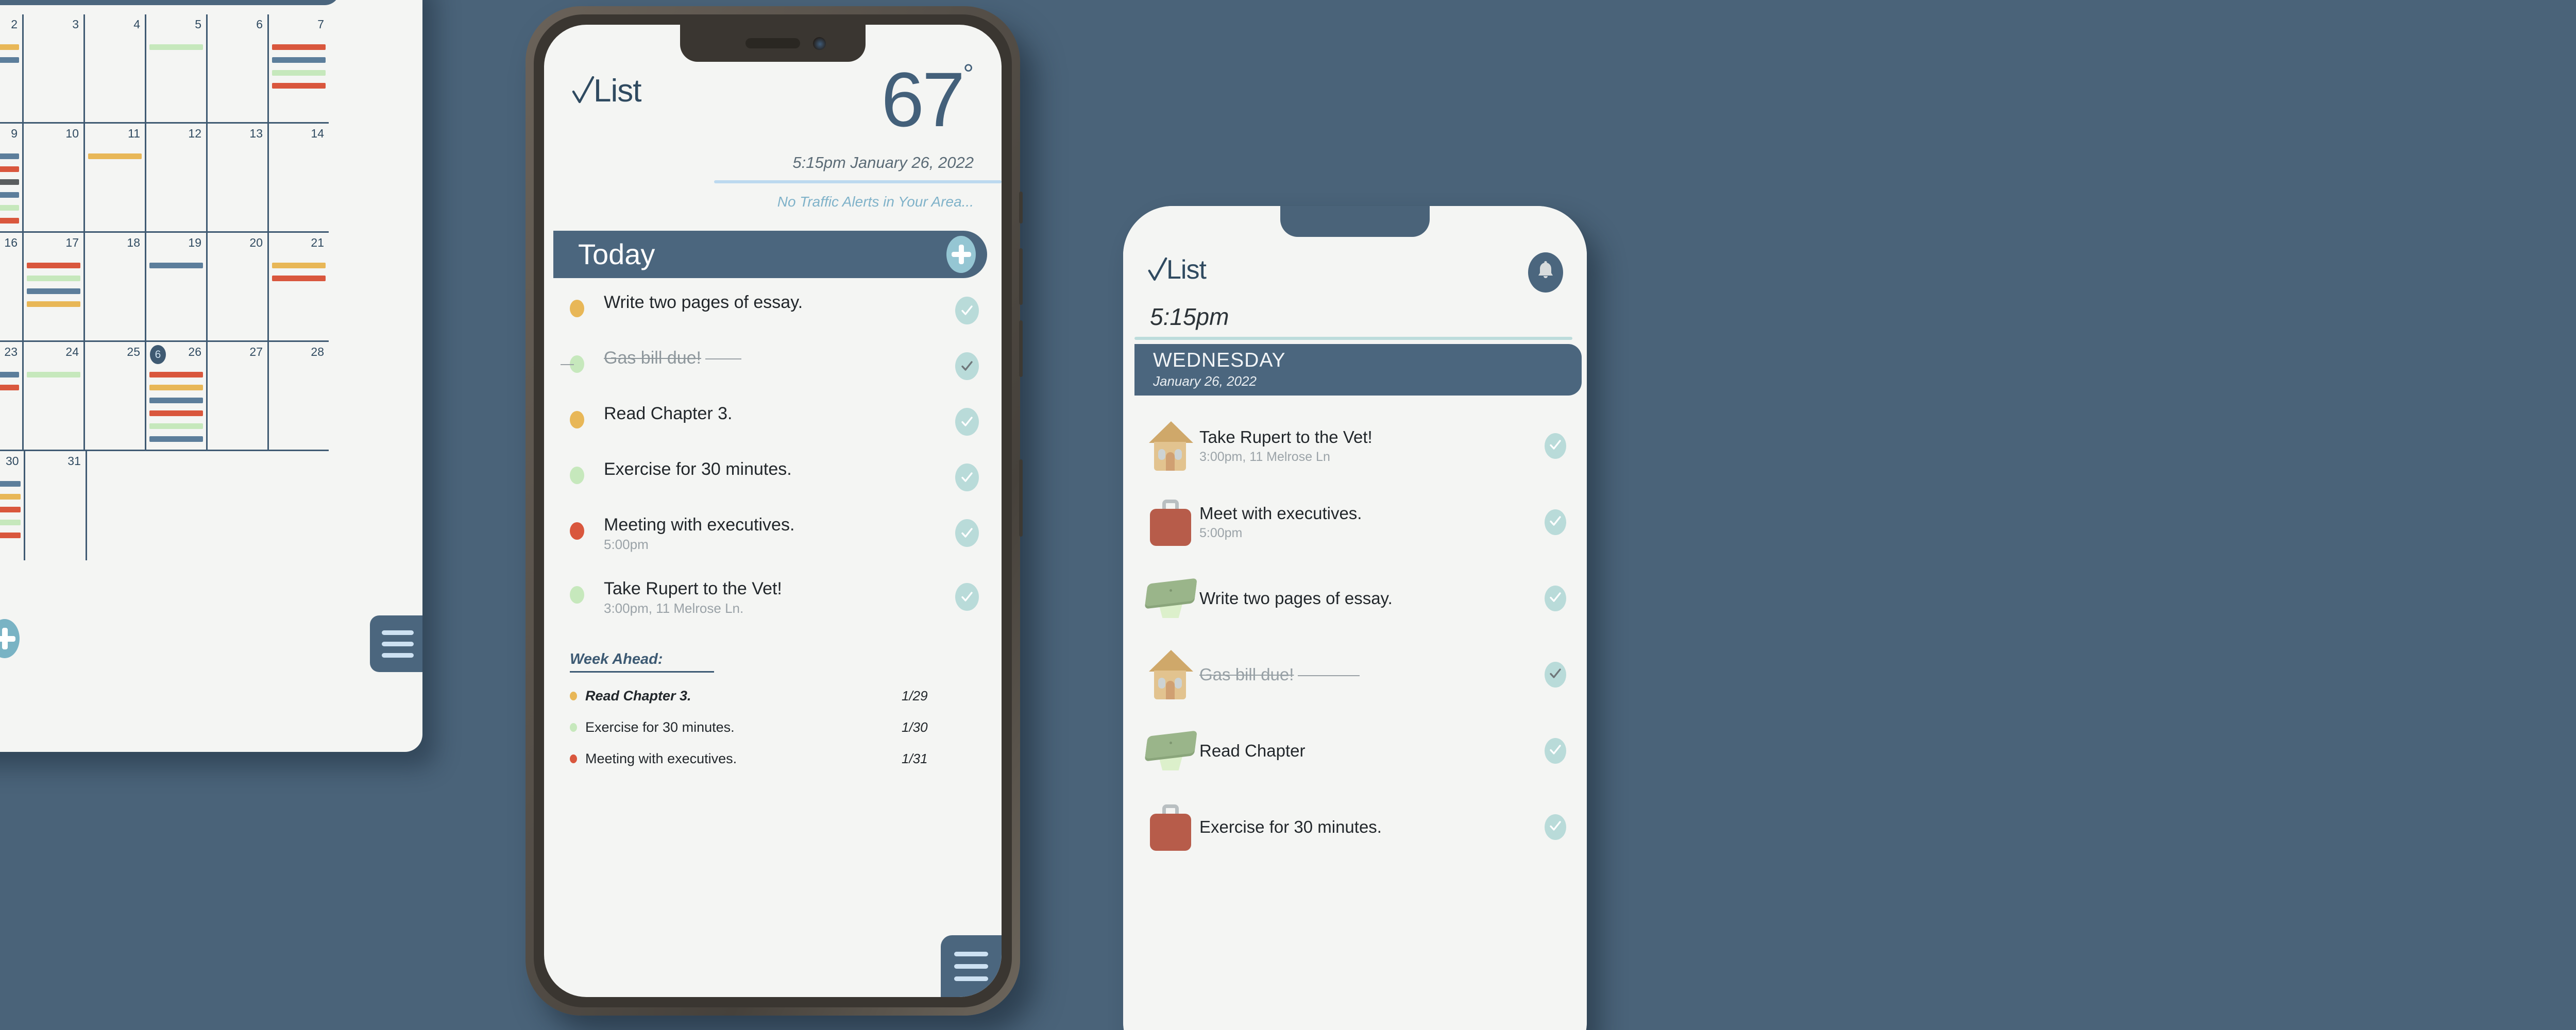 This screenshot has width=2576, height=1030. Describe the element at coordinates (56, 506) in the screenshot. I see `calendar-day-cell: 31` at that location.